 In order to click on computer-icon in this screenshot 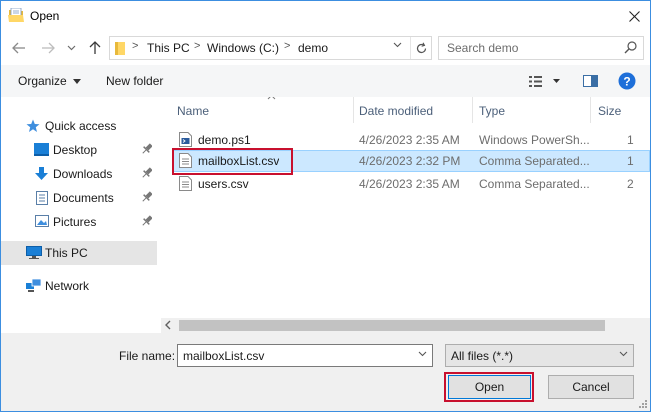, I will do `click(34, 252)`.